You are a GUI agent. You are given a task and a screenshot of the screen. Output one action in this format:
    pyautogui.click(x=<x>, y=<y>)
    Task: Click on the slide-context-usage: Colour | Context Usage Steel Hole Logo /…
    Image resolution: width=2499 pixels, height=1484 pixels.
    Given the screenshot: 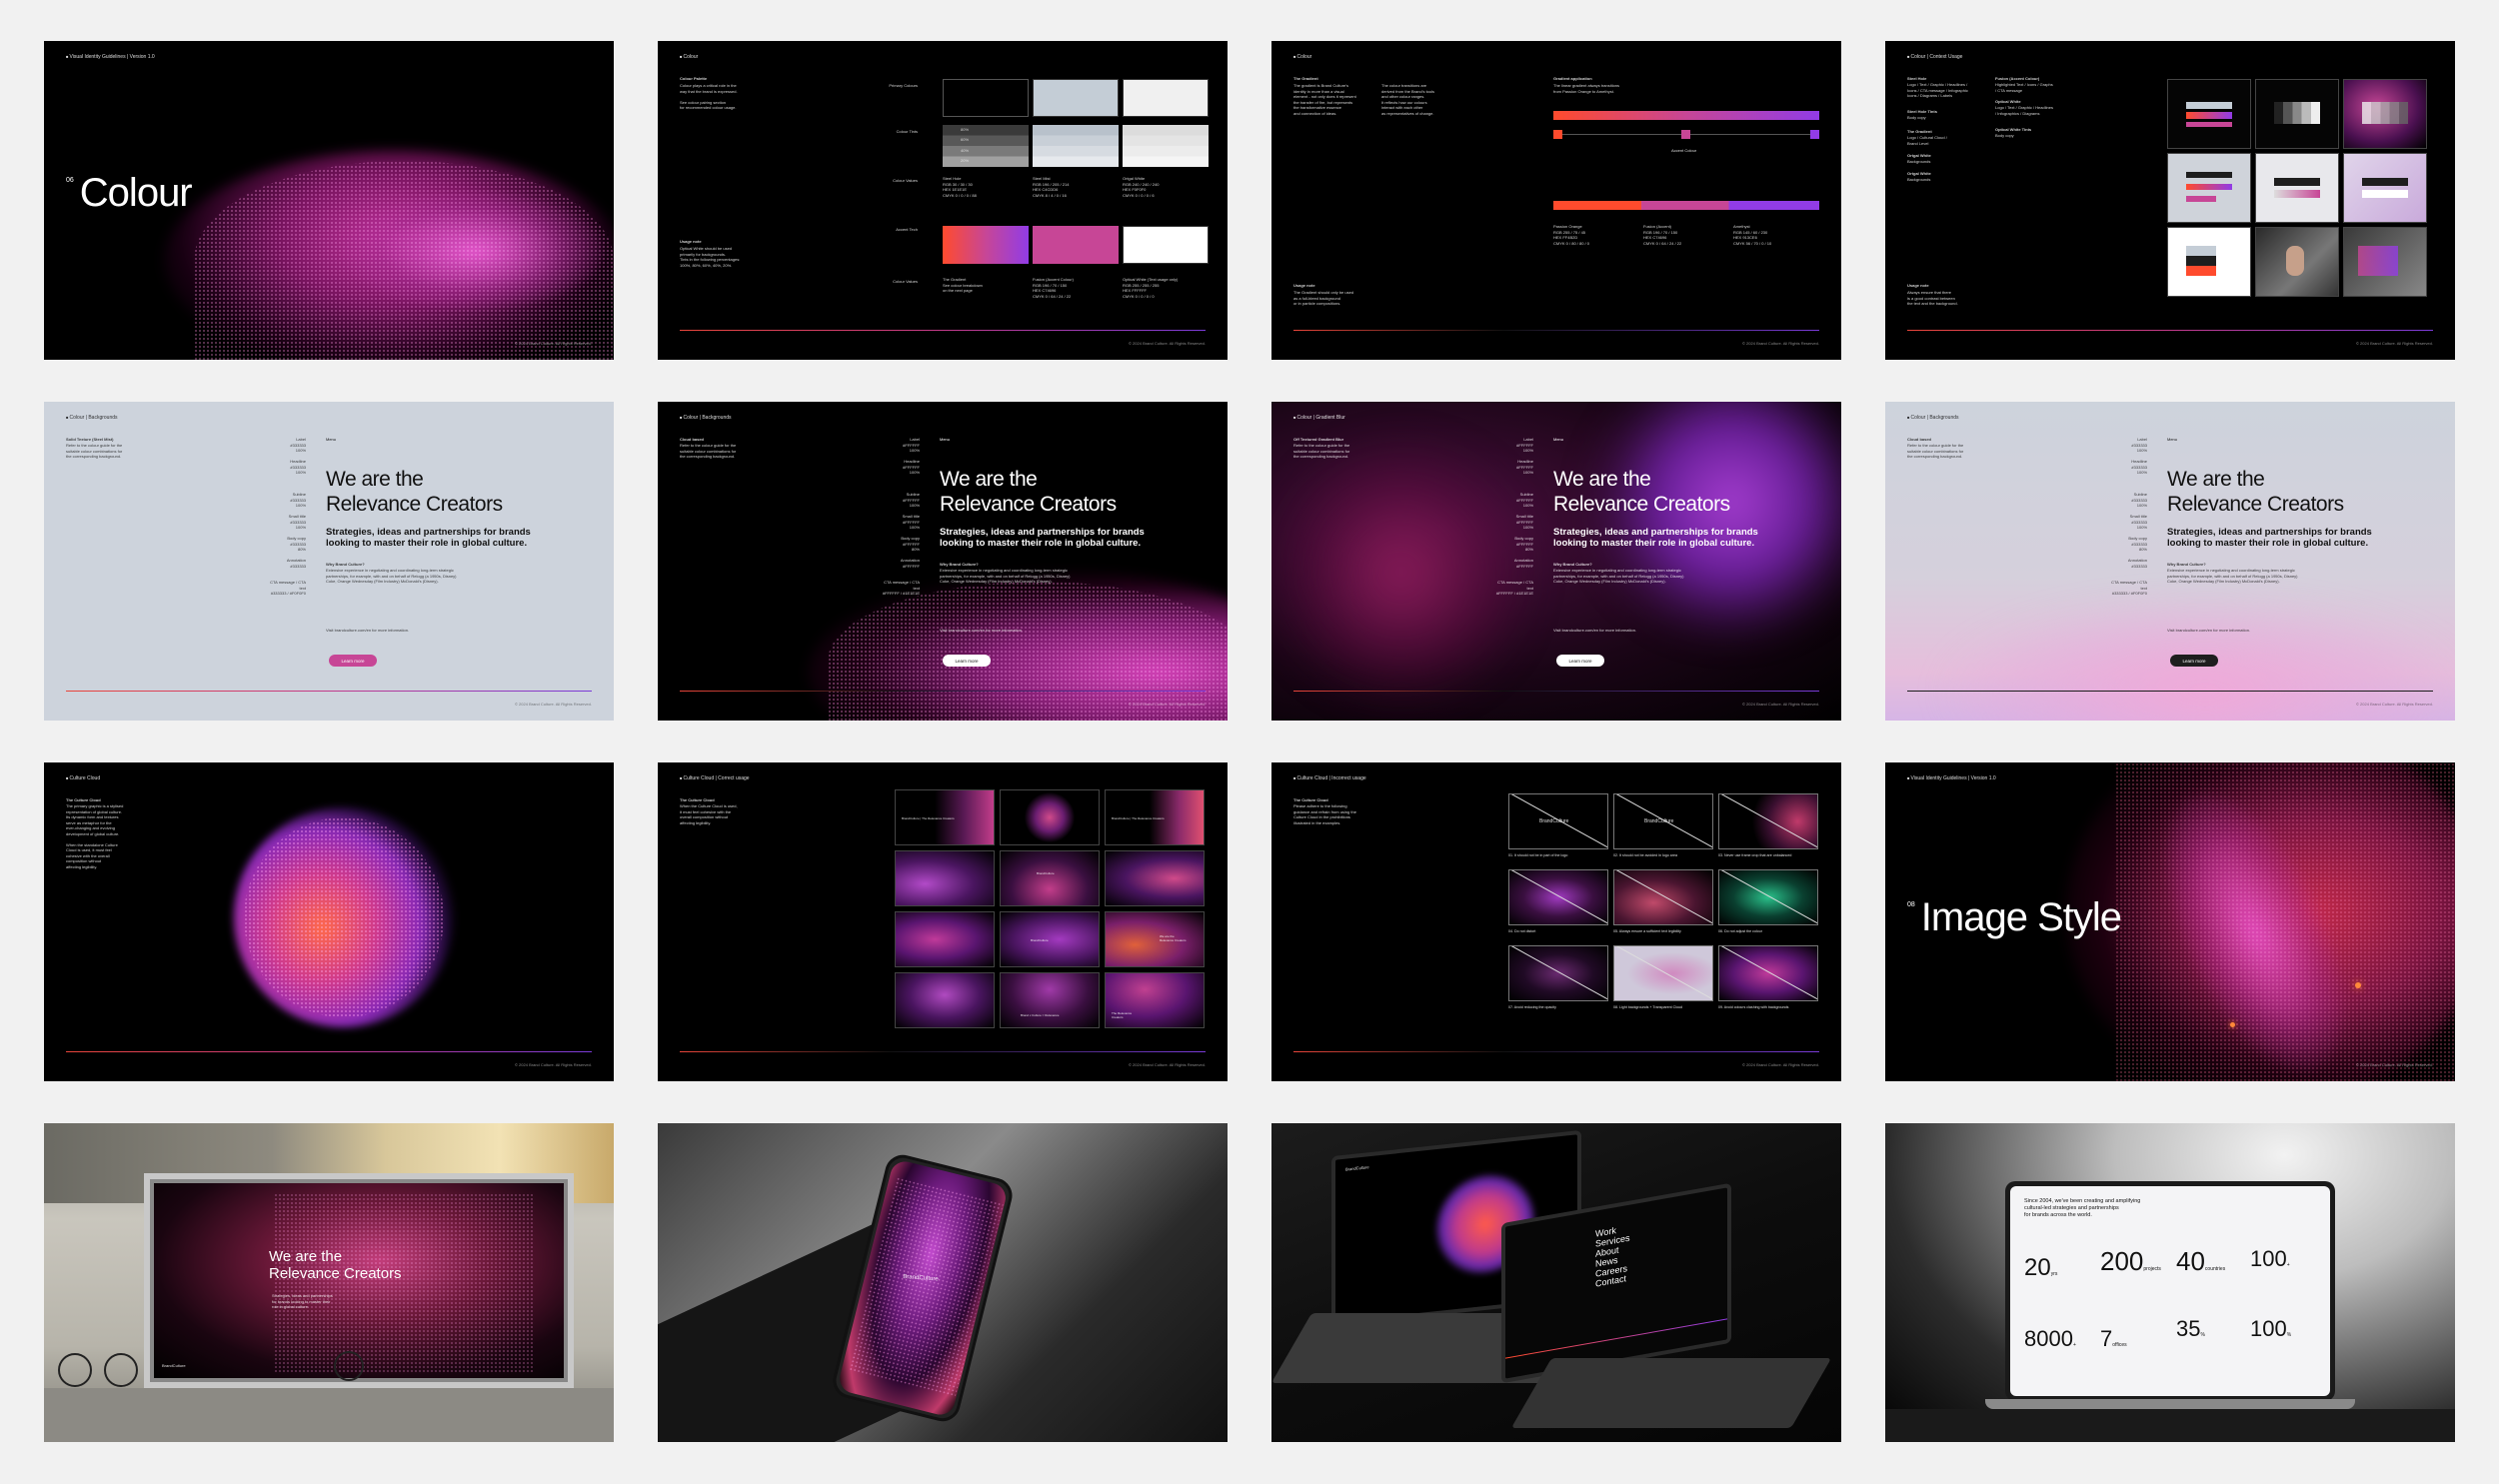 What is the action you would take?
    pyautogui.click(x=2170, y=200)
    